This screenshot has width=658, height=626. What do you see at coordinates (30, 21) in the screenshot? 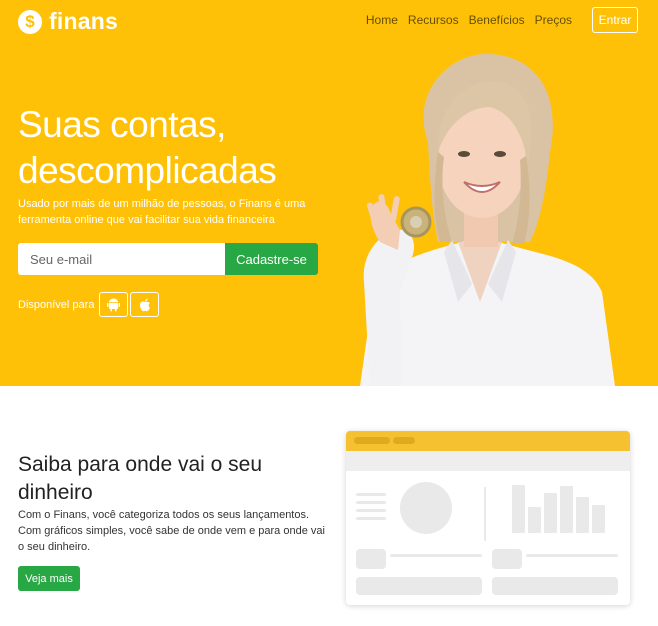
I see `coin-logo-icon: $` at bounding box center [30, 21].